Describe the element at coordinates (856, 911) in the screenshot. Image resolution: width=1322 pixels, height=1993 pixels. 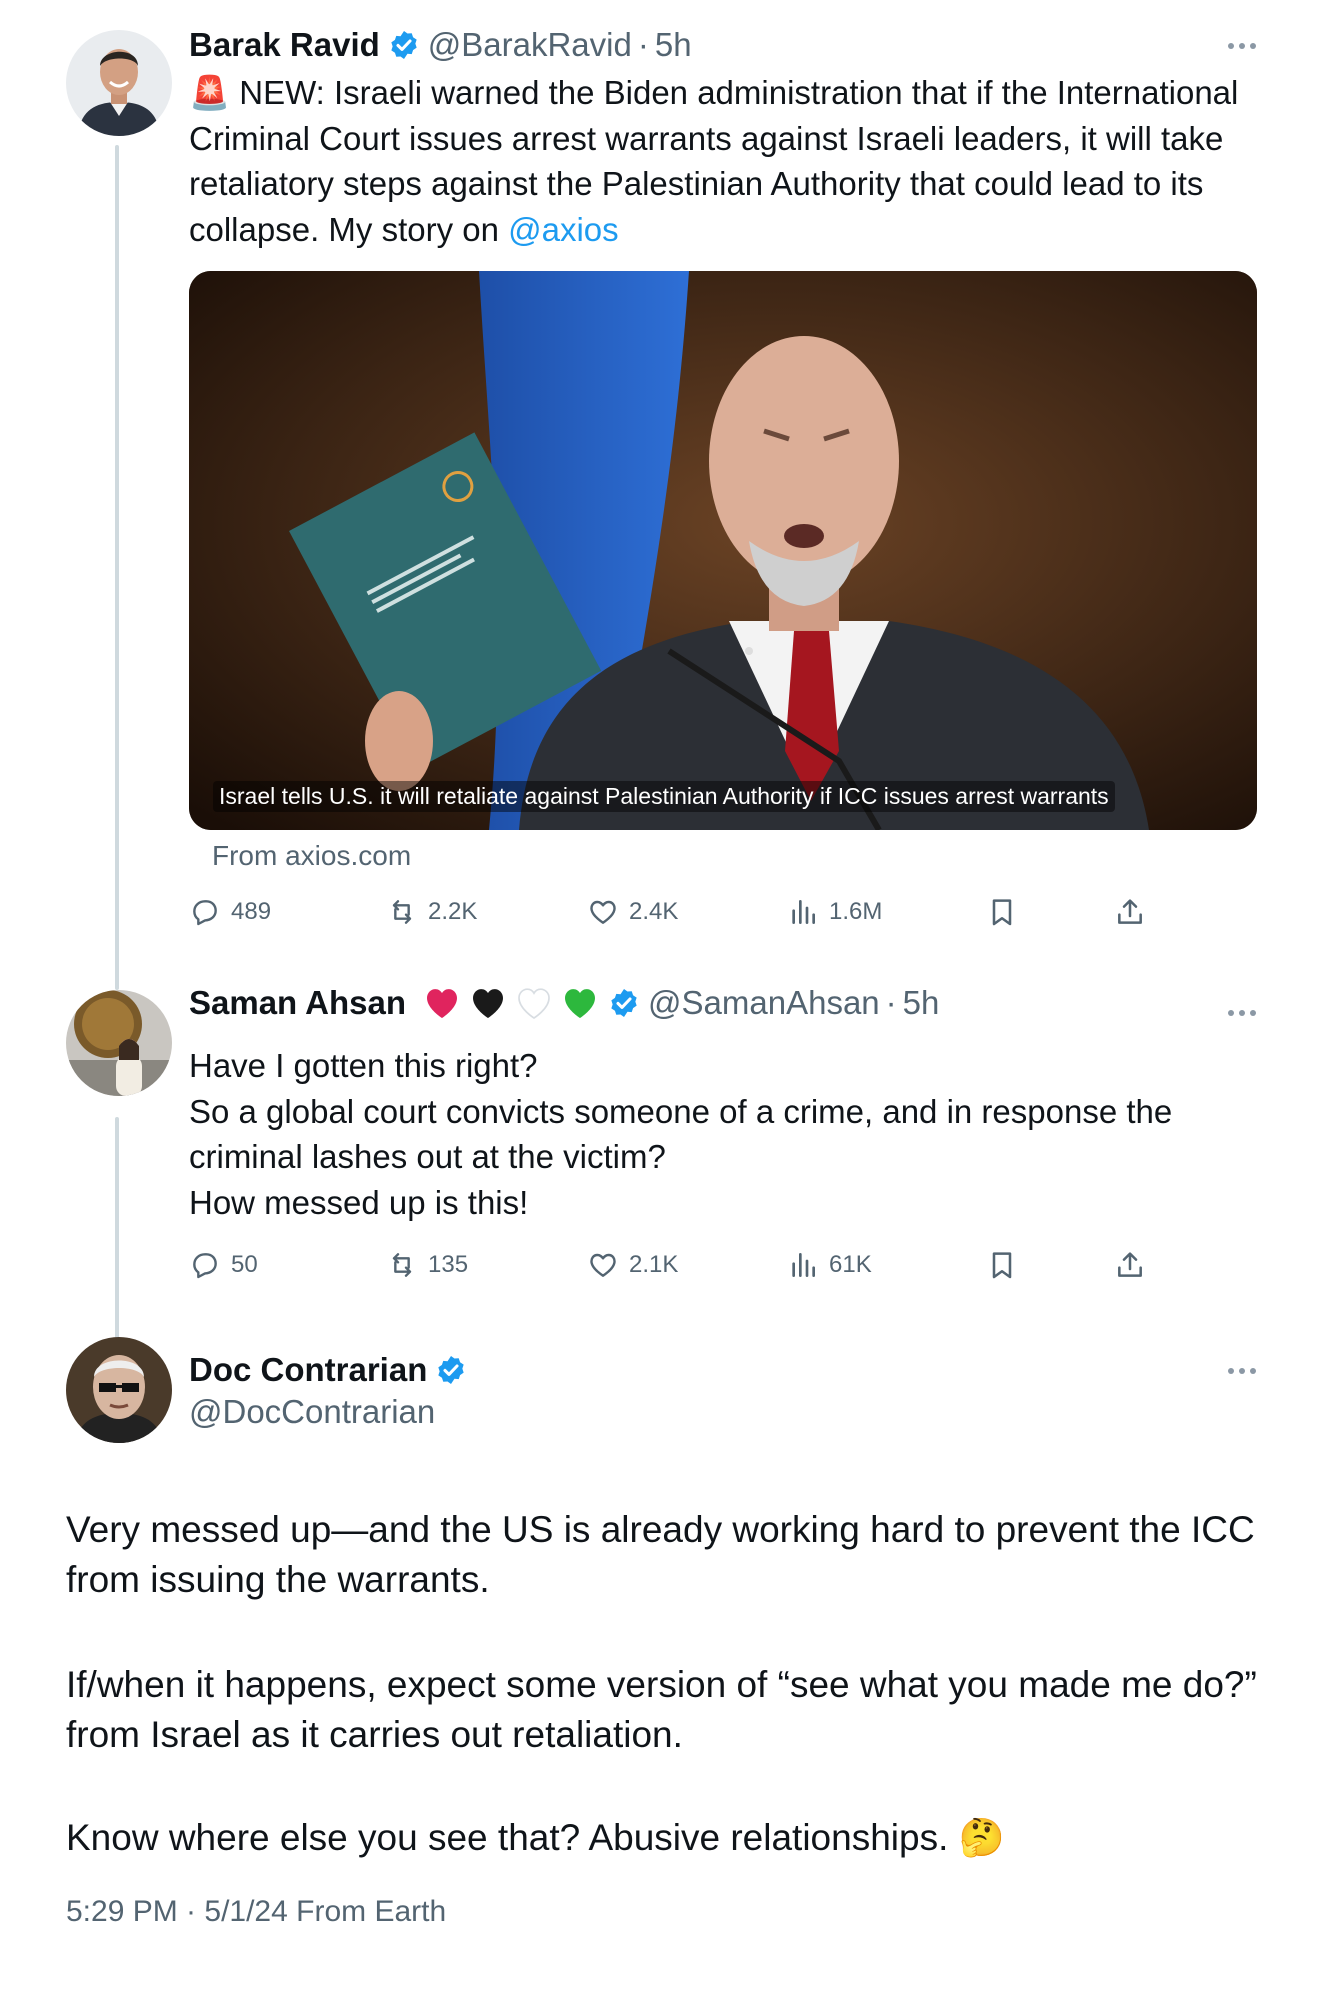
I see `views-count: 1.6M` at that location.